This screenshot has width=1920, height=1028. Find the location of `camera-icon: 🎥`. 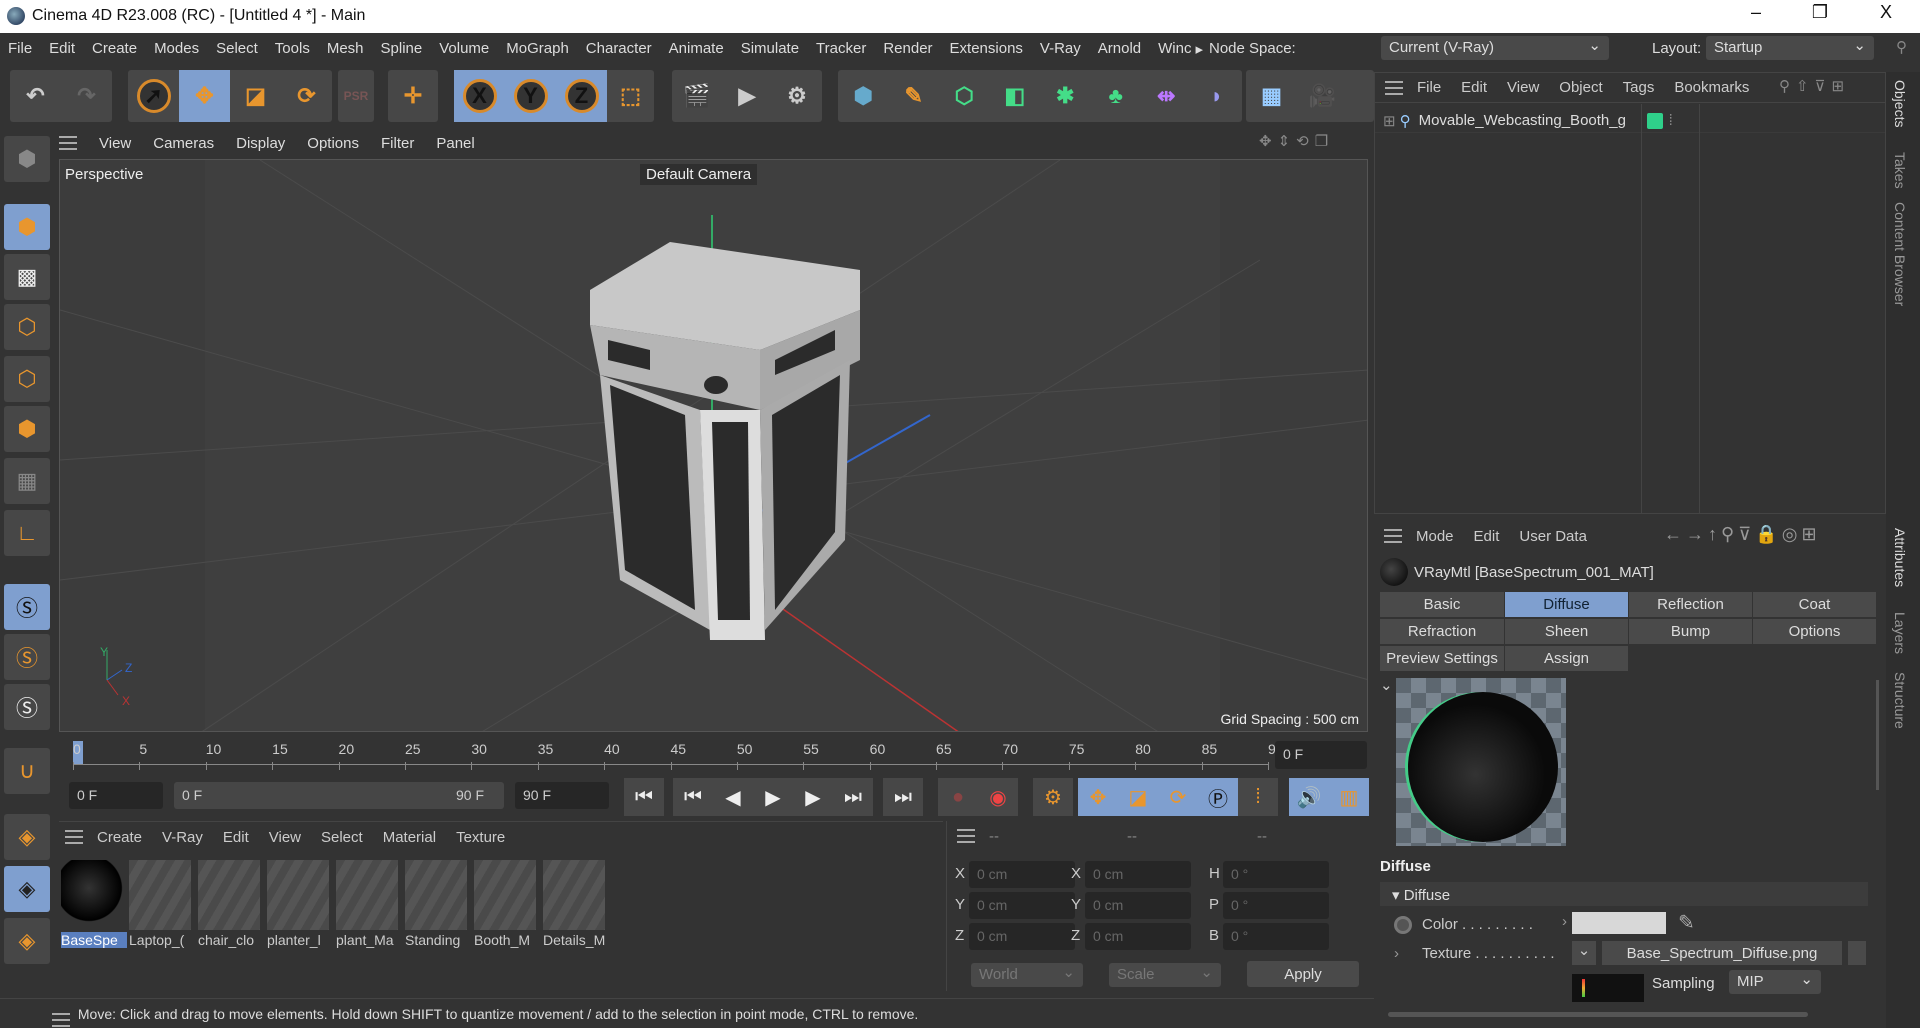

camera-icon: 🎥 is located at coordinates (1322, 96).